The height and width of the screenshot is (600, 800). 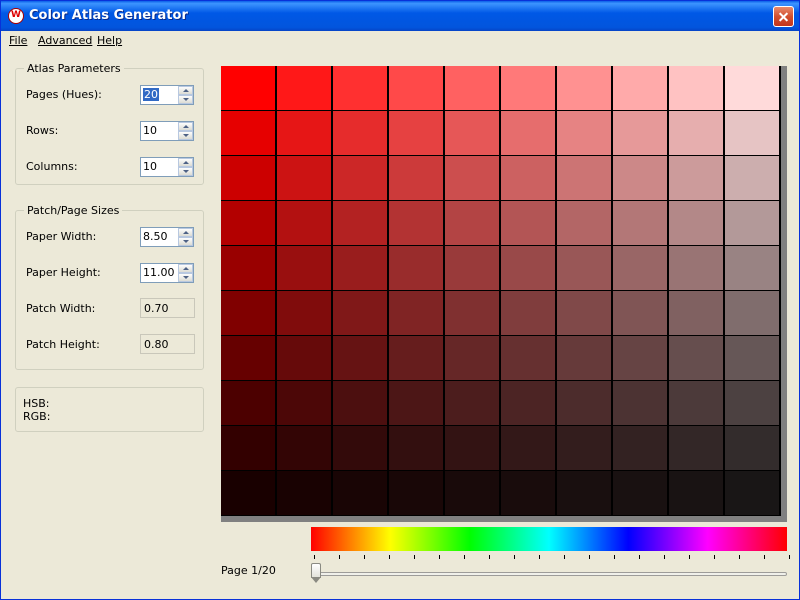 I want to click on page-slider-thumb, so click(x=316, y=573).